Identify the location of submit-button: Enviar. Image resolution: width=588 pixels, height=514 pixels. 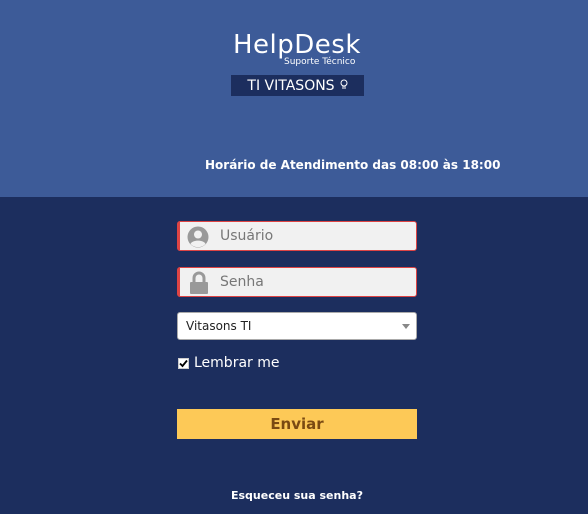
(297, 424).